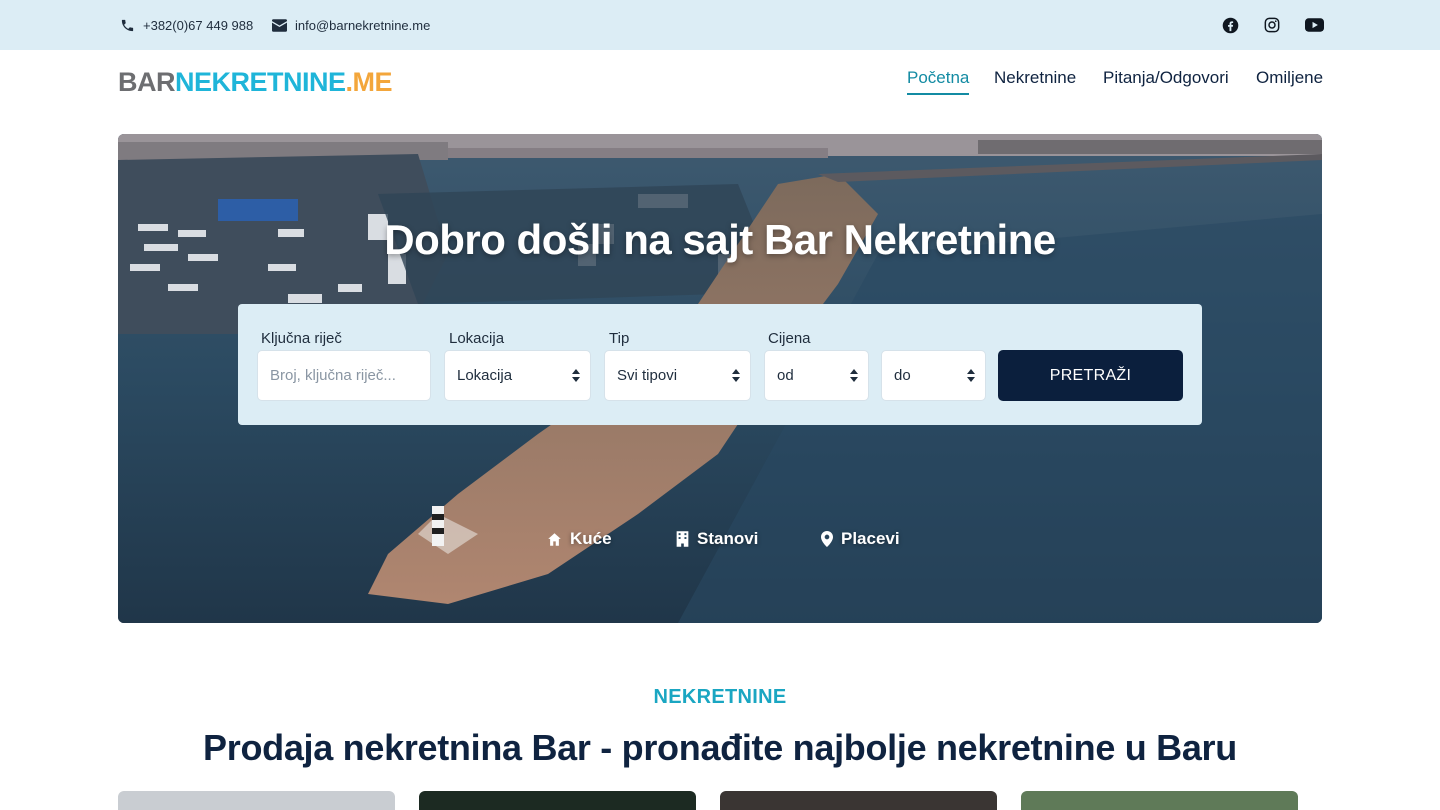 Image resolution: width=1440 pixels, height=810 pixels. Describe the element at coordinates (1289, 78) in the screenshot. I see `nav-item-omiljene: Omiljene` at that location.